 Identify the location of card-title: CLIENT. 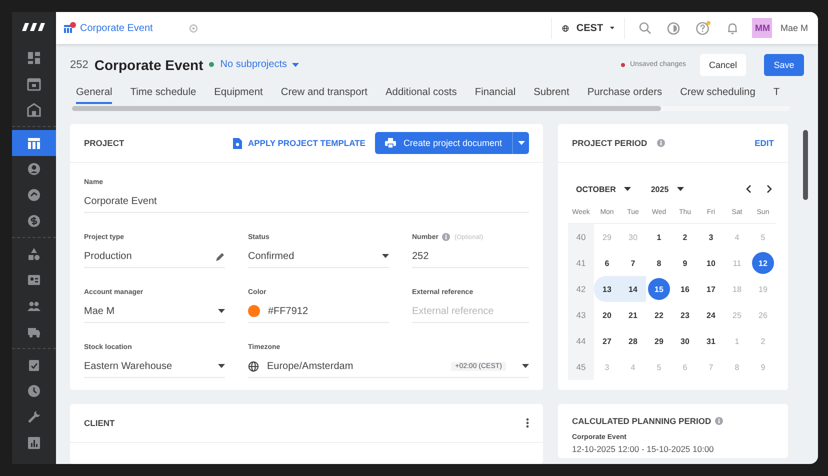
(99, 423).